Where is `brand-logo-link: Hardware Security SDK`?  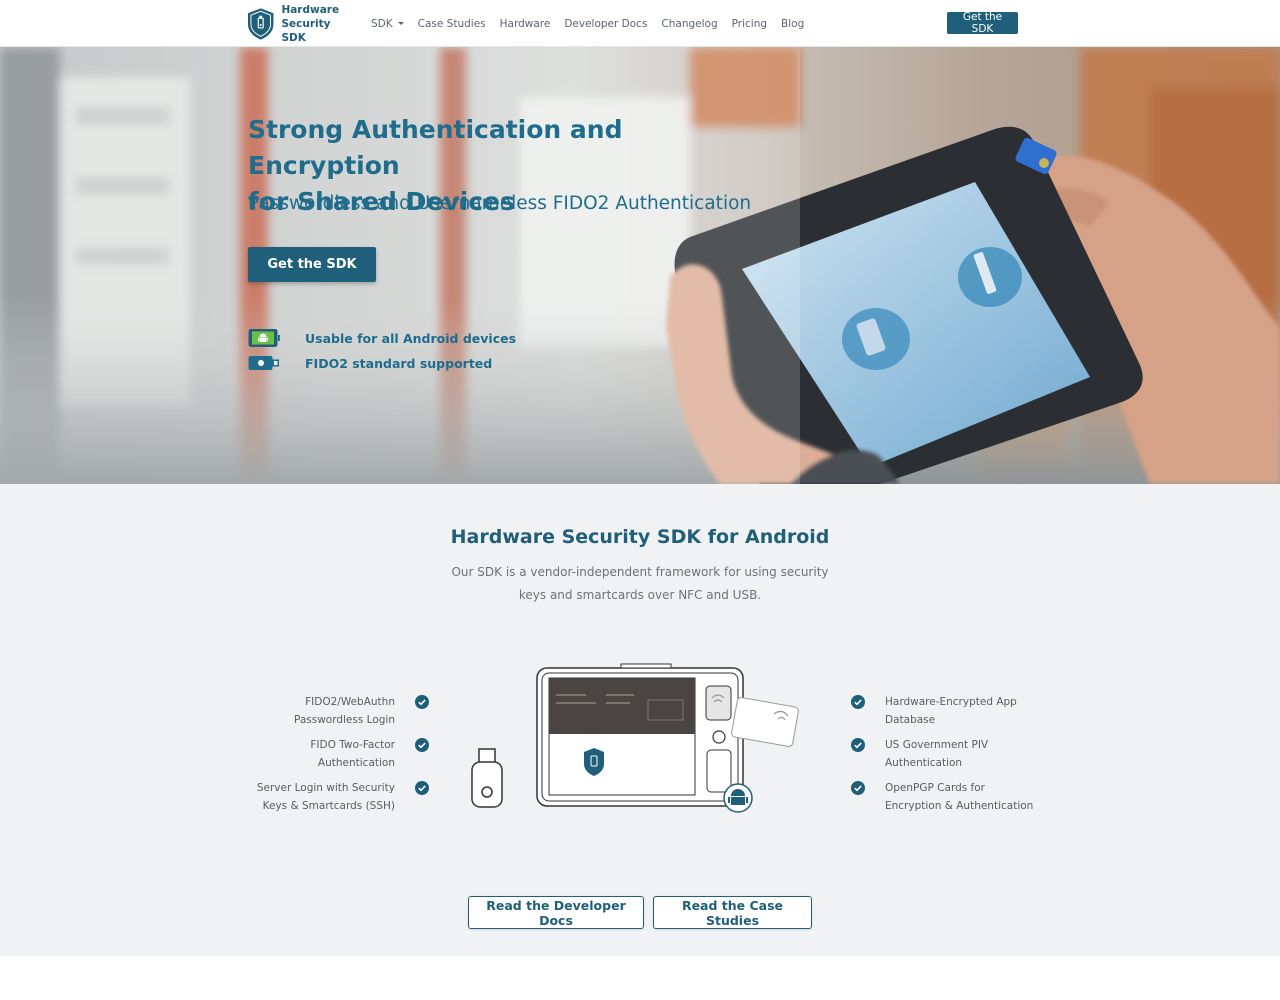 brand-logo-link: Hardware Security SDK is located at coordinates (302, 24).